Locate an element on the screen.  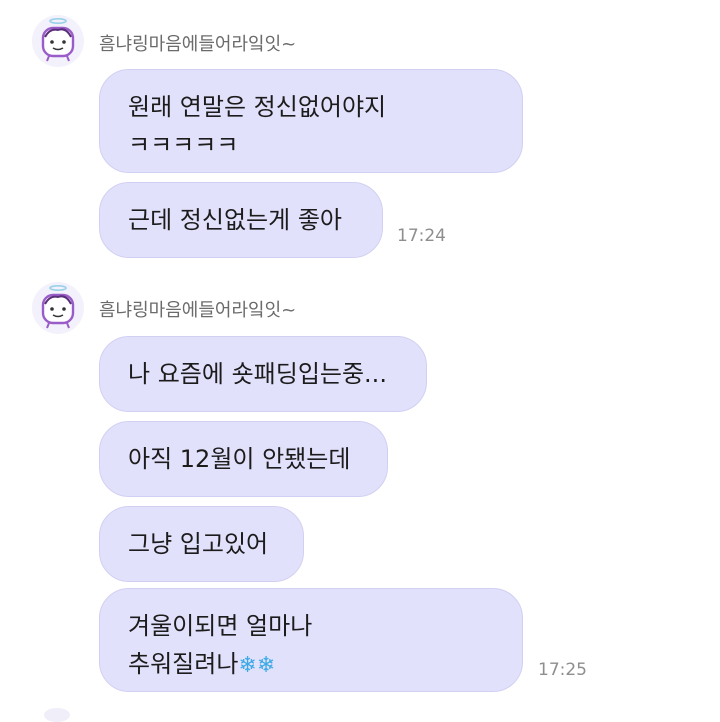
message-bubble: 겨울이되면 얼마나 추워질려나❄❄ is located at coordinates (311, 640).